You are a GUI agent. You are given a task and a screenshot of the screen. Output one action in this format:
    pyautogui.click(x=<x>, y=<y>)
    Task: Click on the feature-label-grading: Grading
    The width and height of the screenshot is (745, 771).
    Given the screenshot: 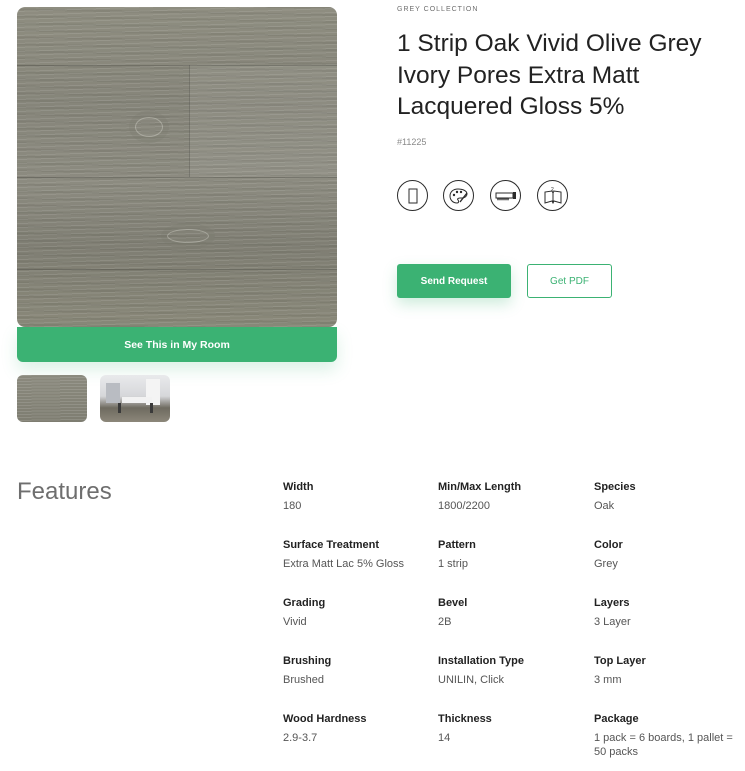 What is the action you would take?
    pyautogui.click(x=304, y=603)
    